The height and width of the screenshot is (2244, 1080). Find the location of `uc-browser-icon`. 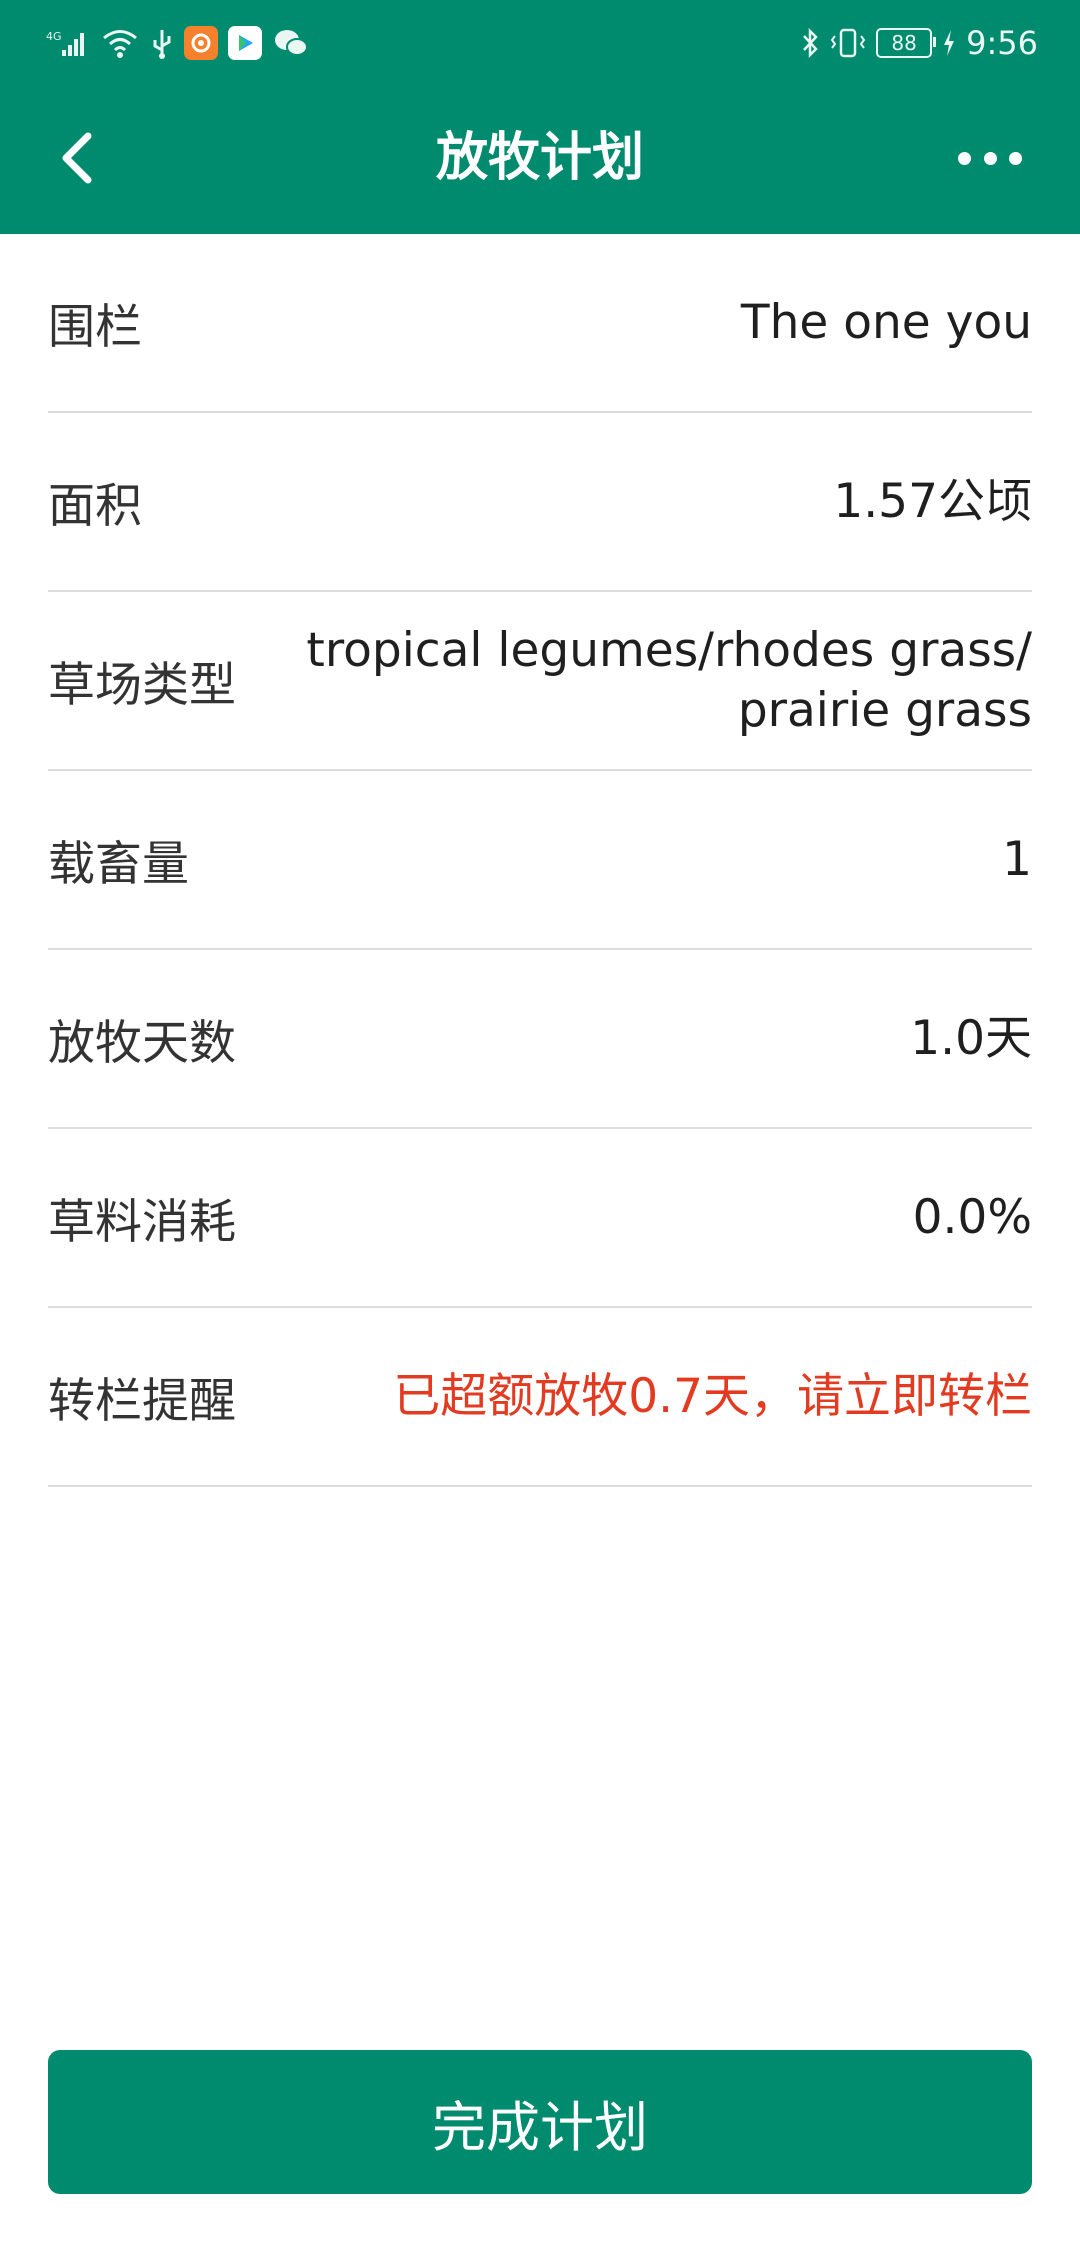

uc-browser-icon is located at coordinates (201, 43).